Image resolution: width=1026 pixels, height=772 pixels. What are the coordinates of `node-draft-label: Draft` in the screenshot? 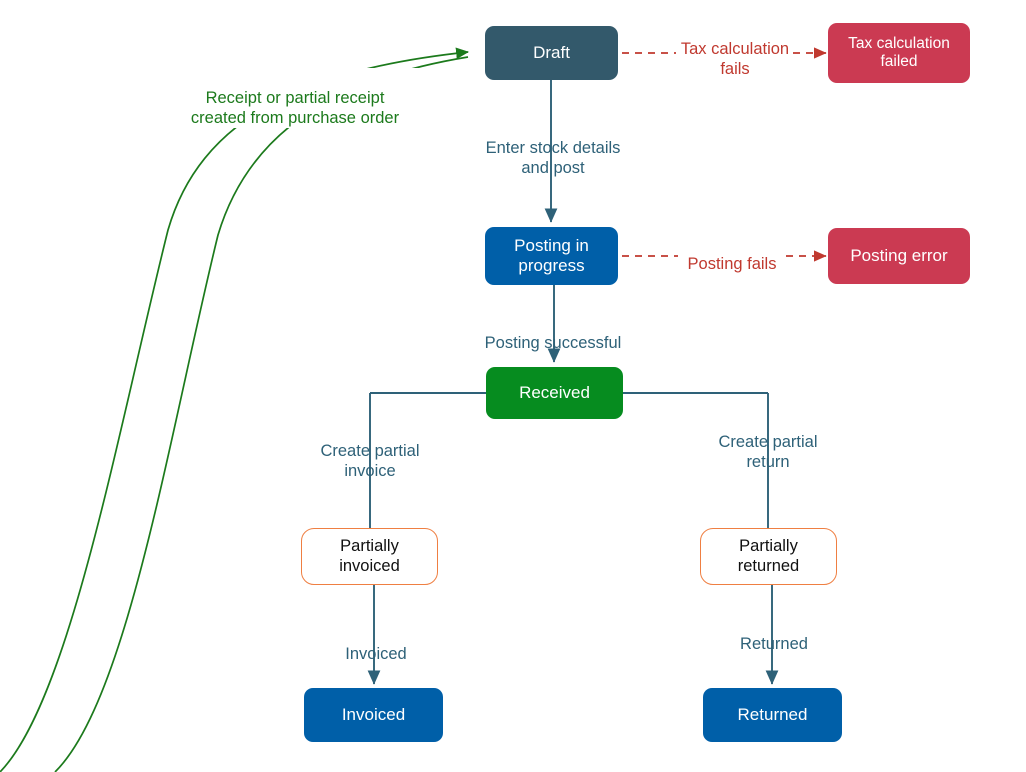 It's located at (551, 52).